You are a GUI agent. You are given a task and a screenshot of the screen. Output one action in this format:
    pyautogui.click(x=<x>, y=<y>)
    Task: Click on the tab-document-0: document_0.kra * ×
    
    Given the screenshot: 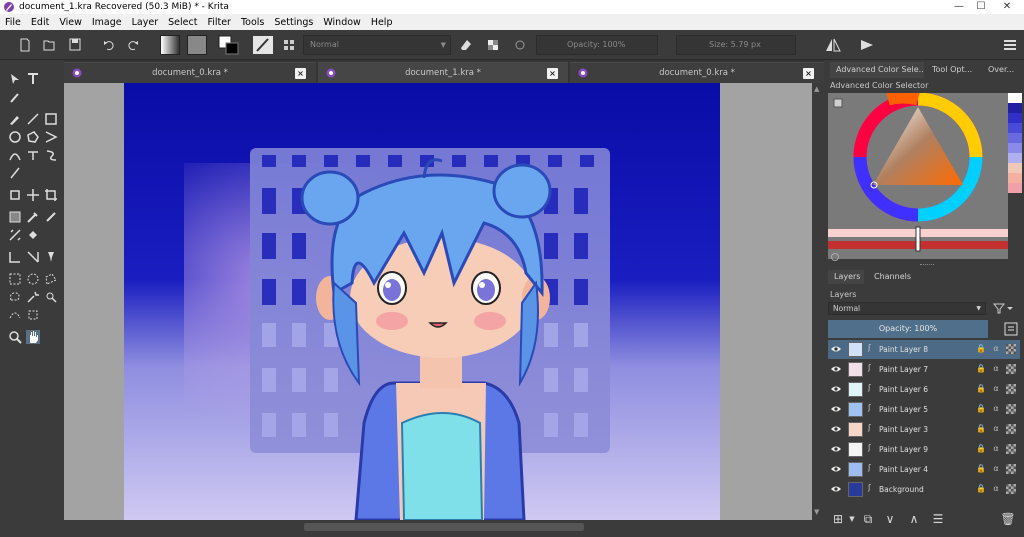 What is the action you would take?
    pyautogui.click(x=190, y=72)
    